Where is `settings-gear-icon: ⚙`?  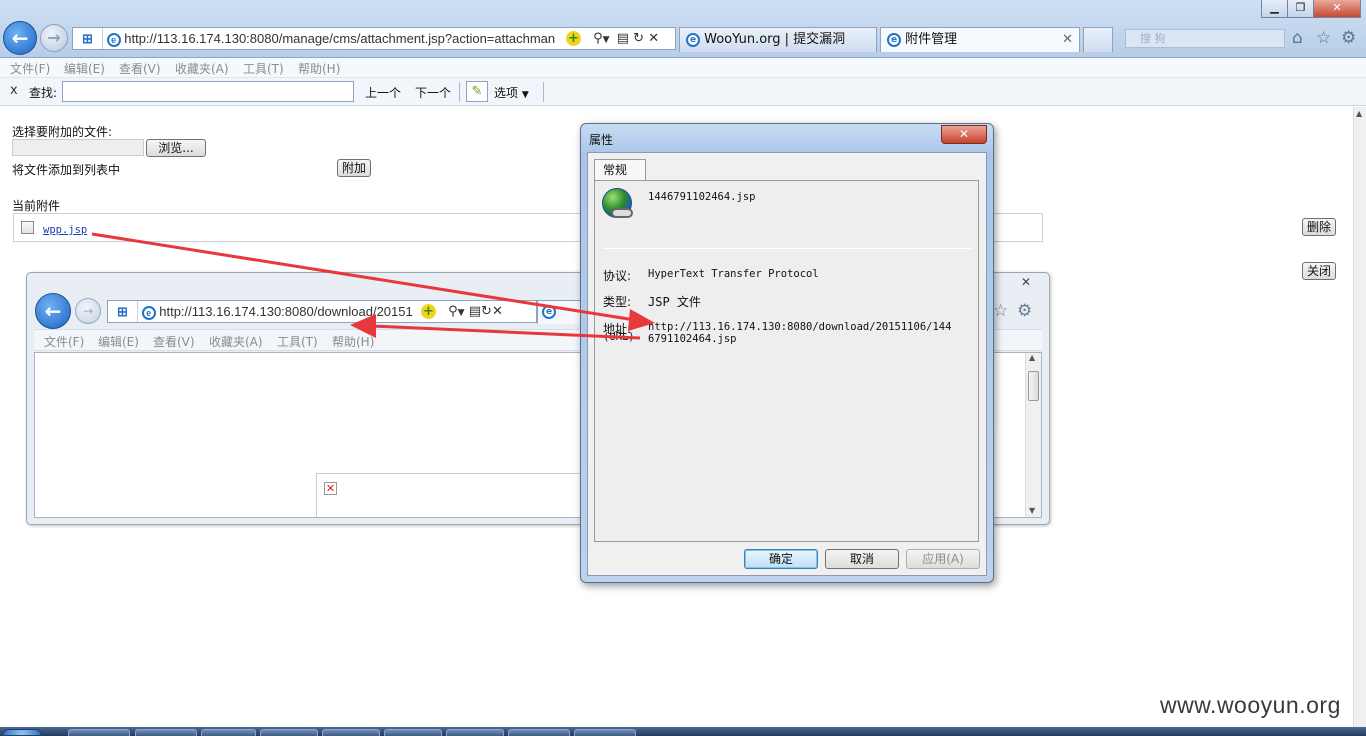 settings-gear-icon: ⚙ is located at coordinates (1348, 38).